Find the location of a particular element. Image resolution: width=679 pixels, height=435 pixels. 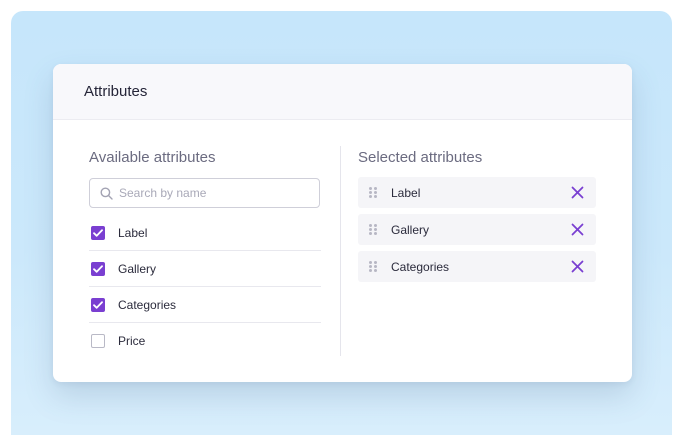

selected-attribute-label: Label is located at coordinates (477, 192).